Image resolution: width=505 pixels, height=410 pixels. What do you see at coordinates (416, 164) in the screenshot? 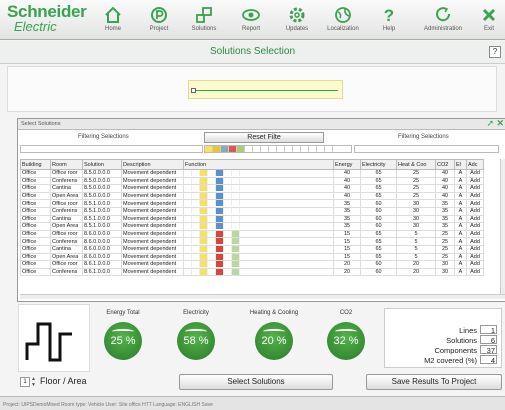
I see `col-heat-cool: Heat & Coo` at bounding box center [416, 164].